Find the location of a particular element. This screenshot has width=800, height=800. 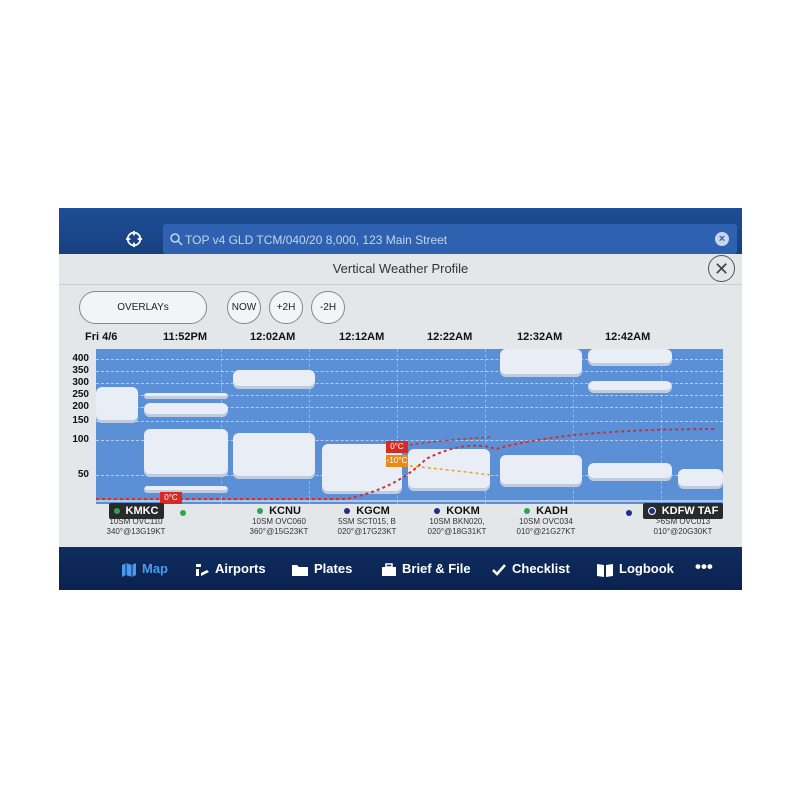

altitude-label: 200 is located at coordinates (80, 406).